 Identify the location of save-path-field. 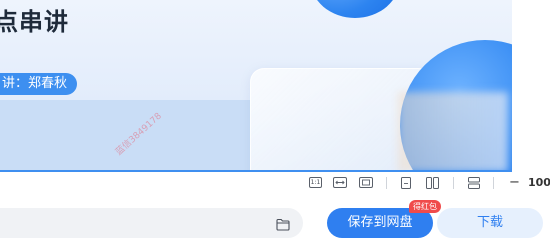
(151, 223).